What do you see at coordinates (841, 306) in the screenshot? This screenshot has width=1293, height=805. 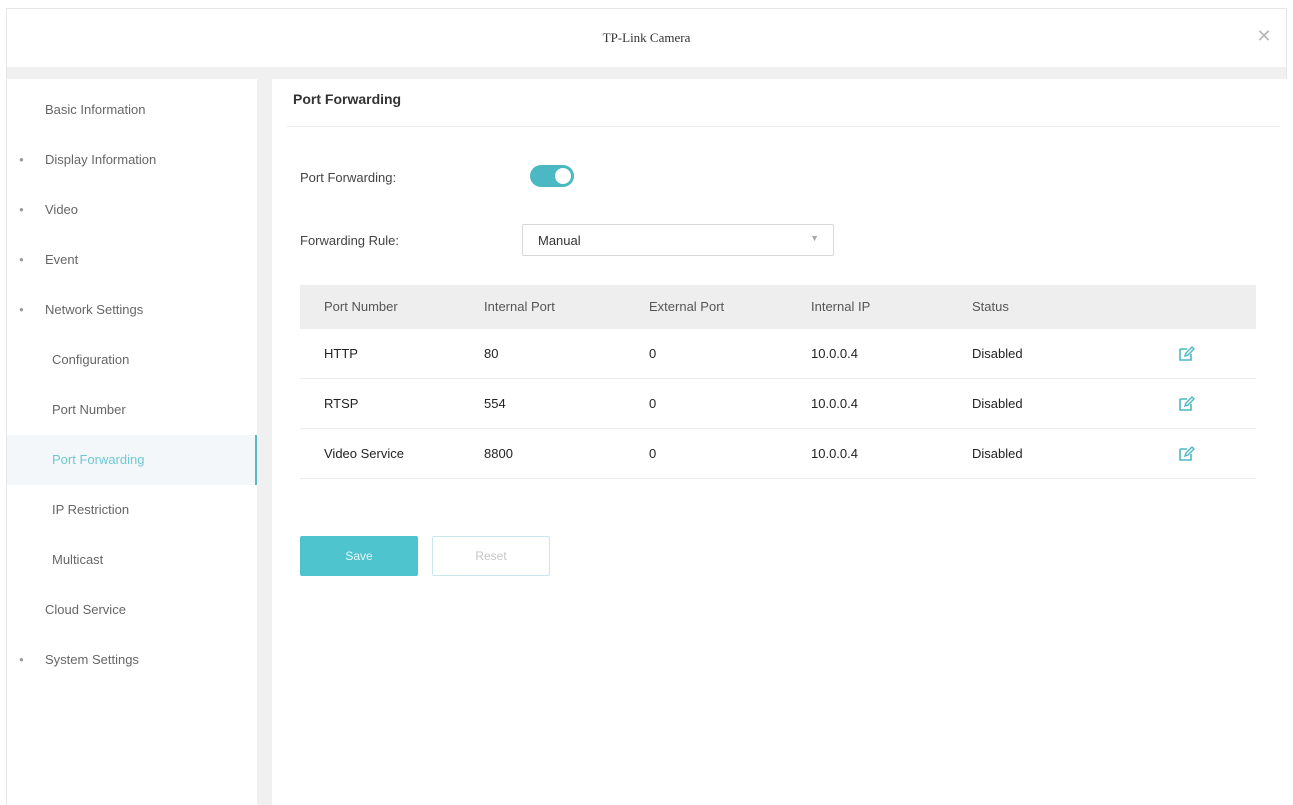 I see `header-internal-ip: Internal IP` at bounding box center [841, 306].